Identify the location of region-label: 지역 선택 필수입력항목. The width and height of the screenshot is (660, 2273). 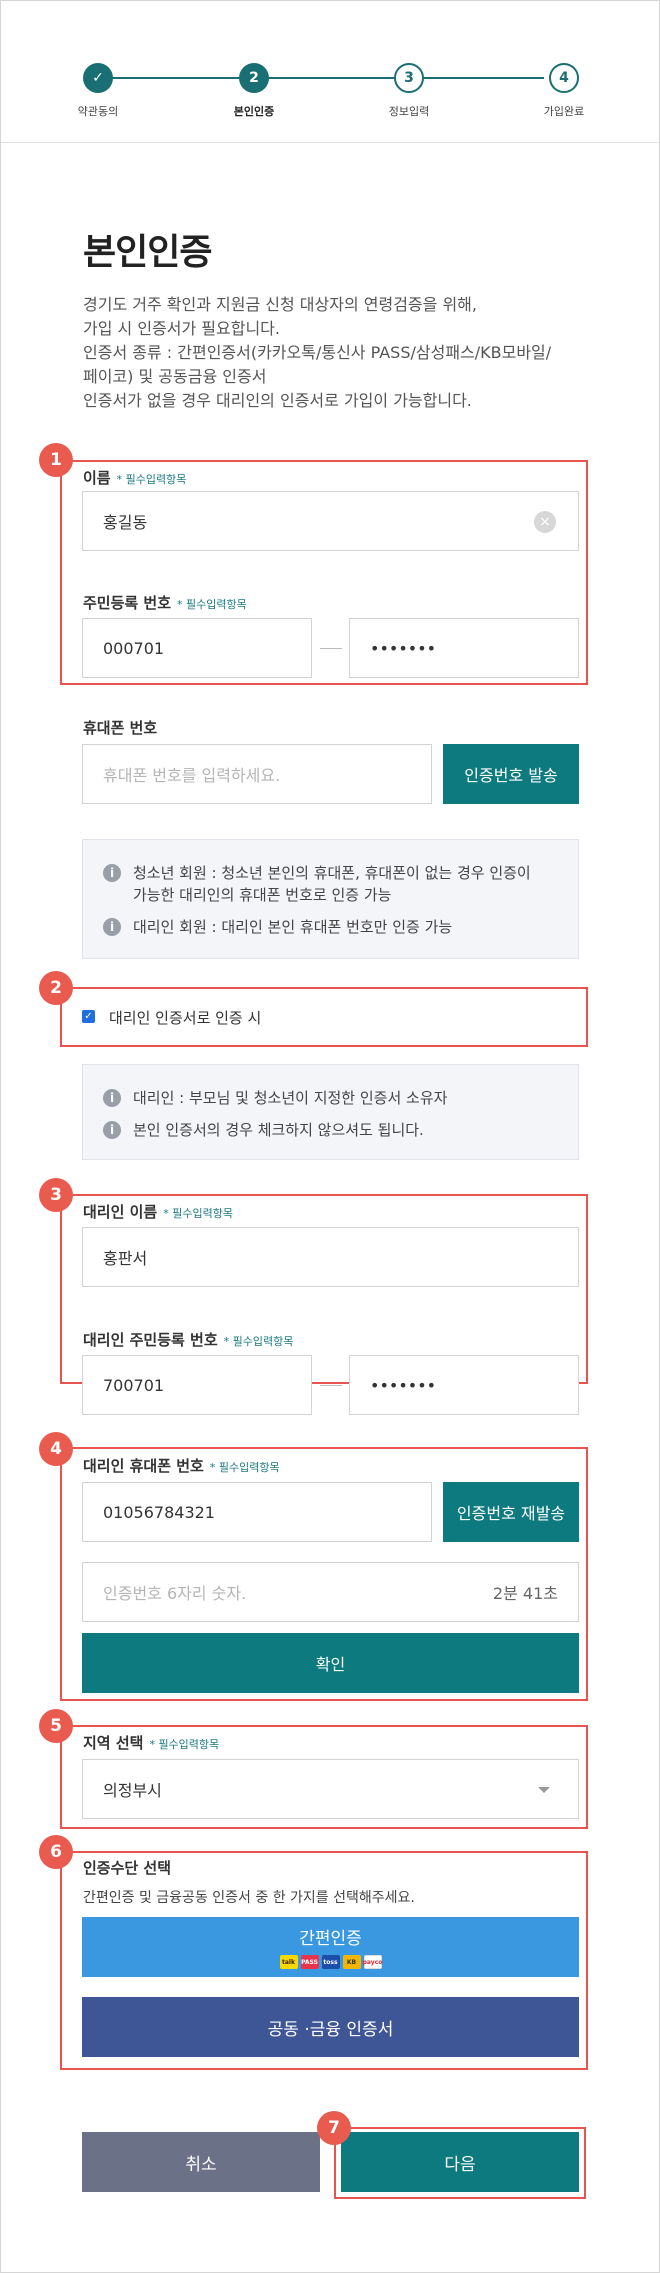
(151, 1742).